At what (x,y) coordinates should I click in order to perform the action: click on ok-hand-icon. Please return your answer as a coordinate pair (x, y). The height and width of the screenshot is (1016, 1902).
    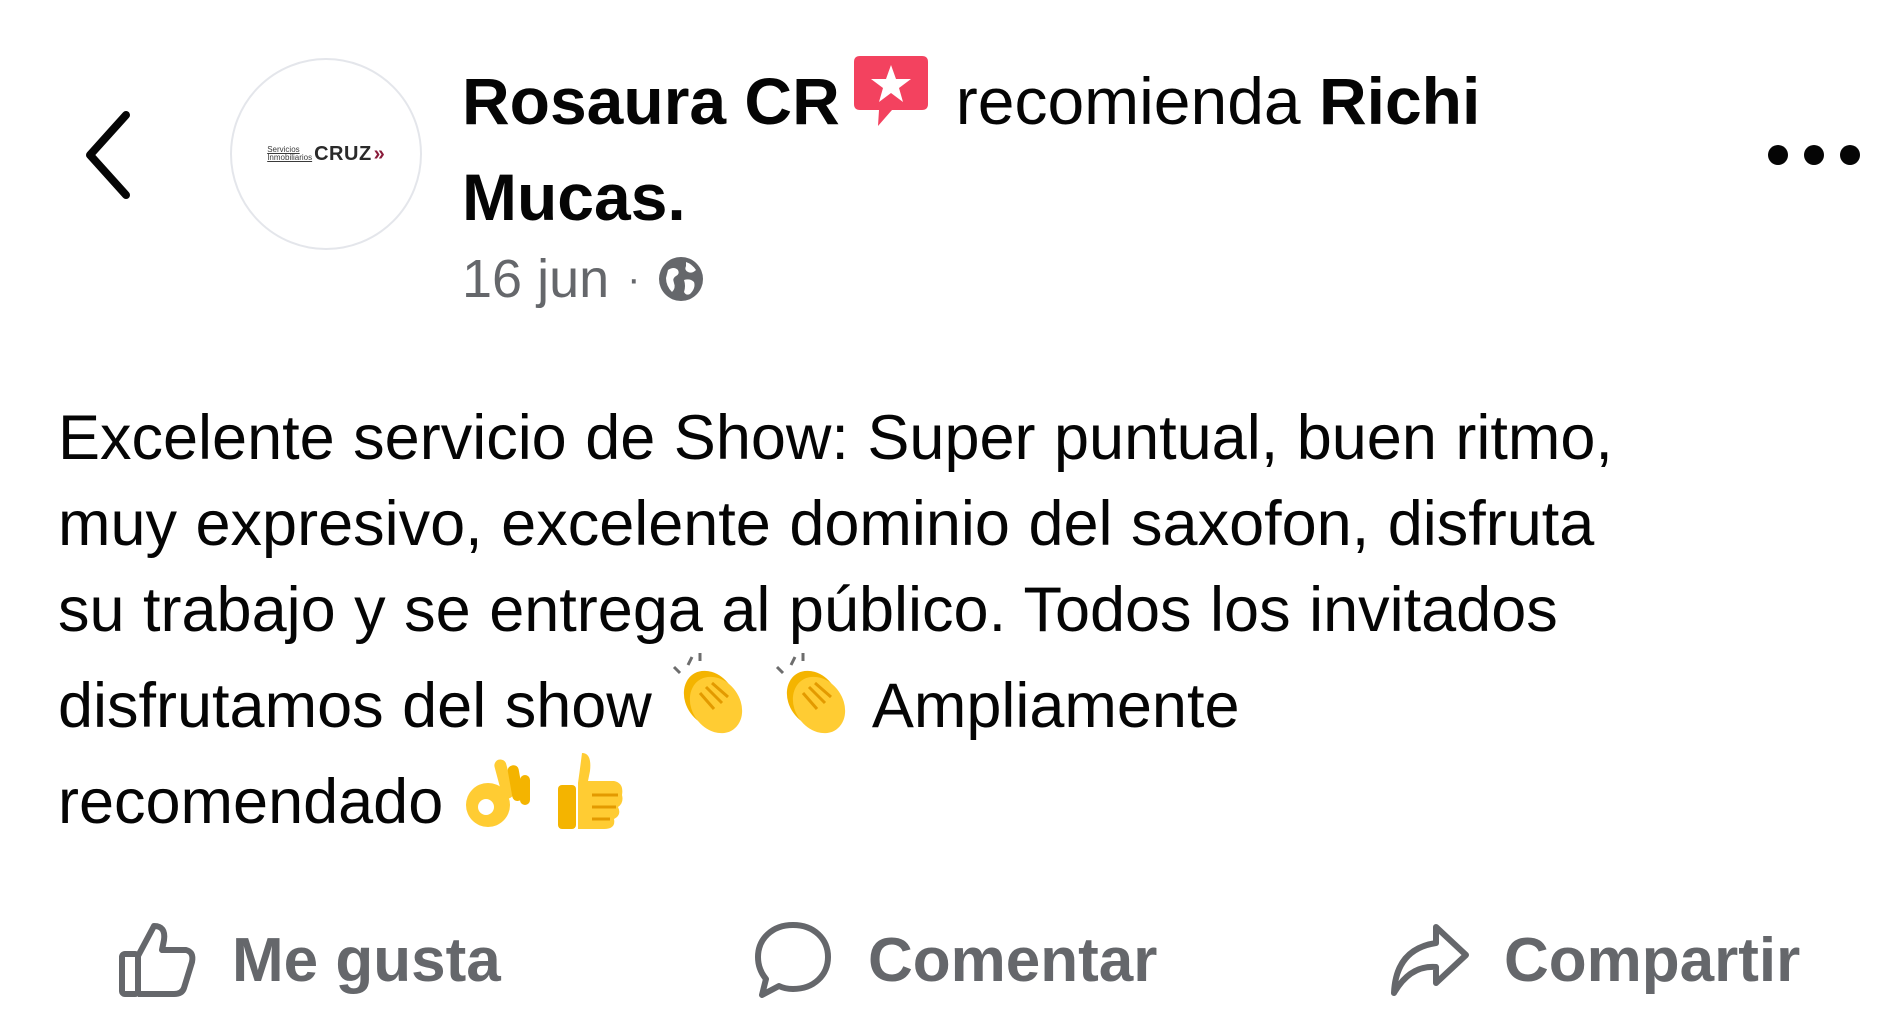
    Looking at the image, I should click on (497, 793).